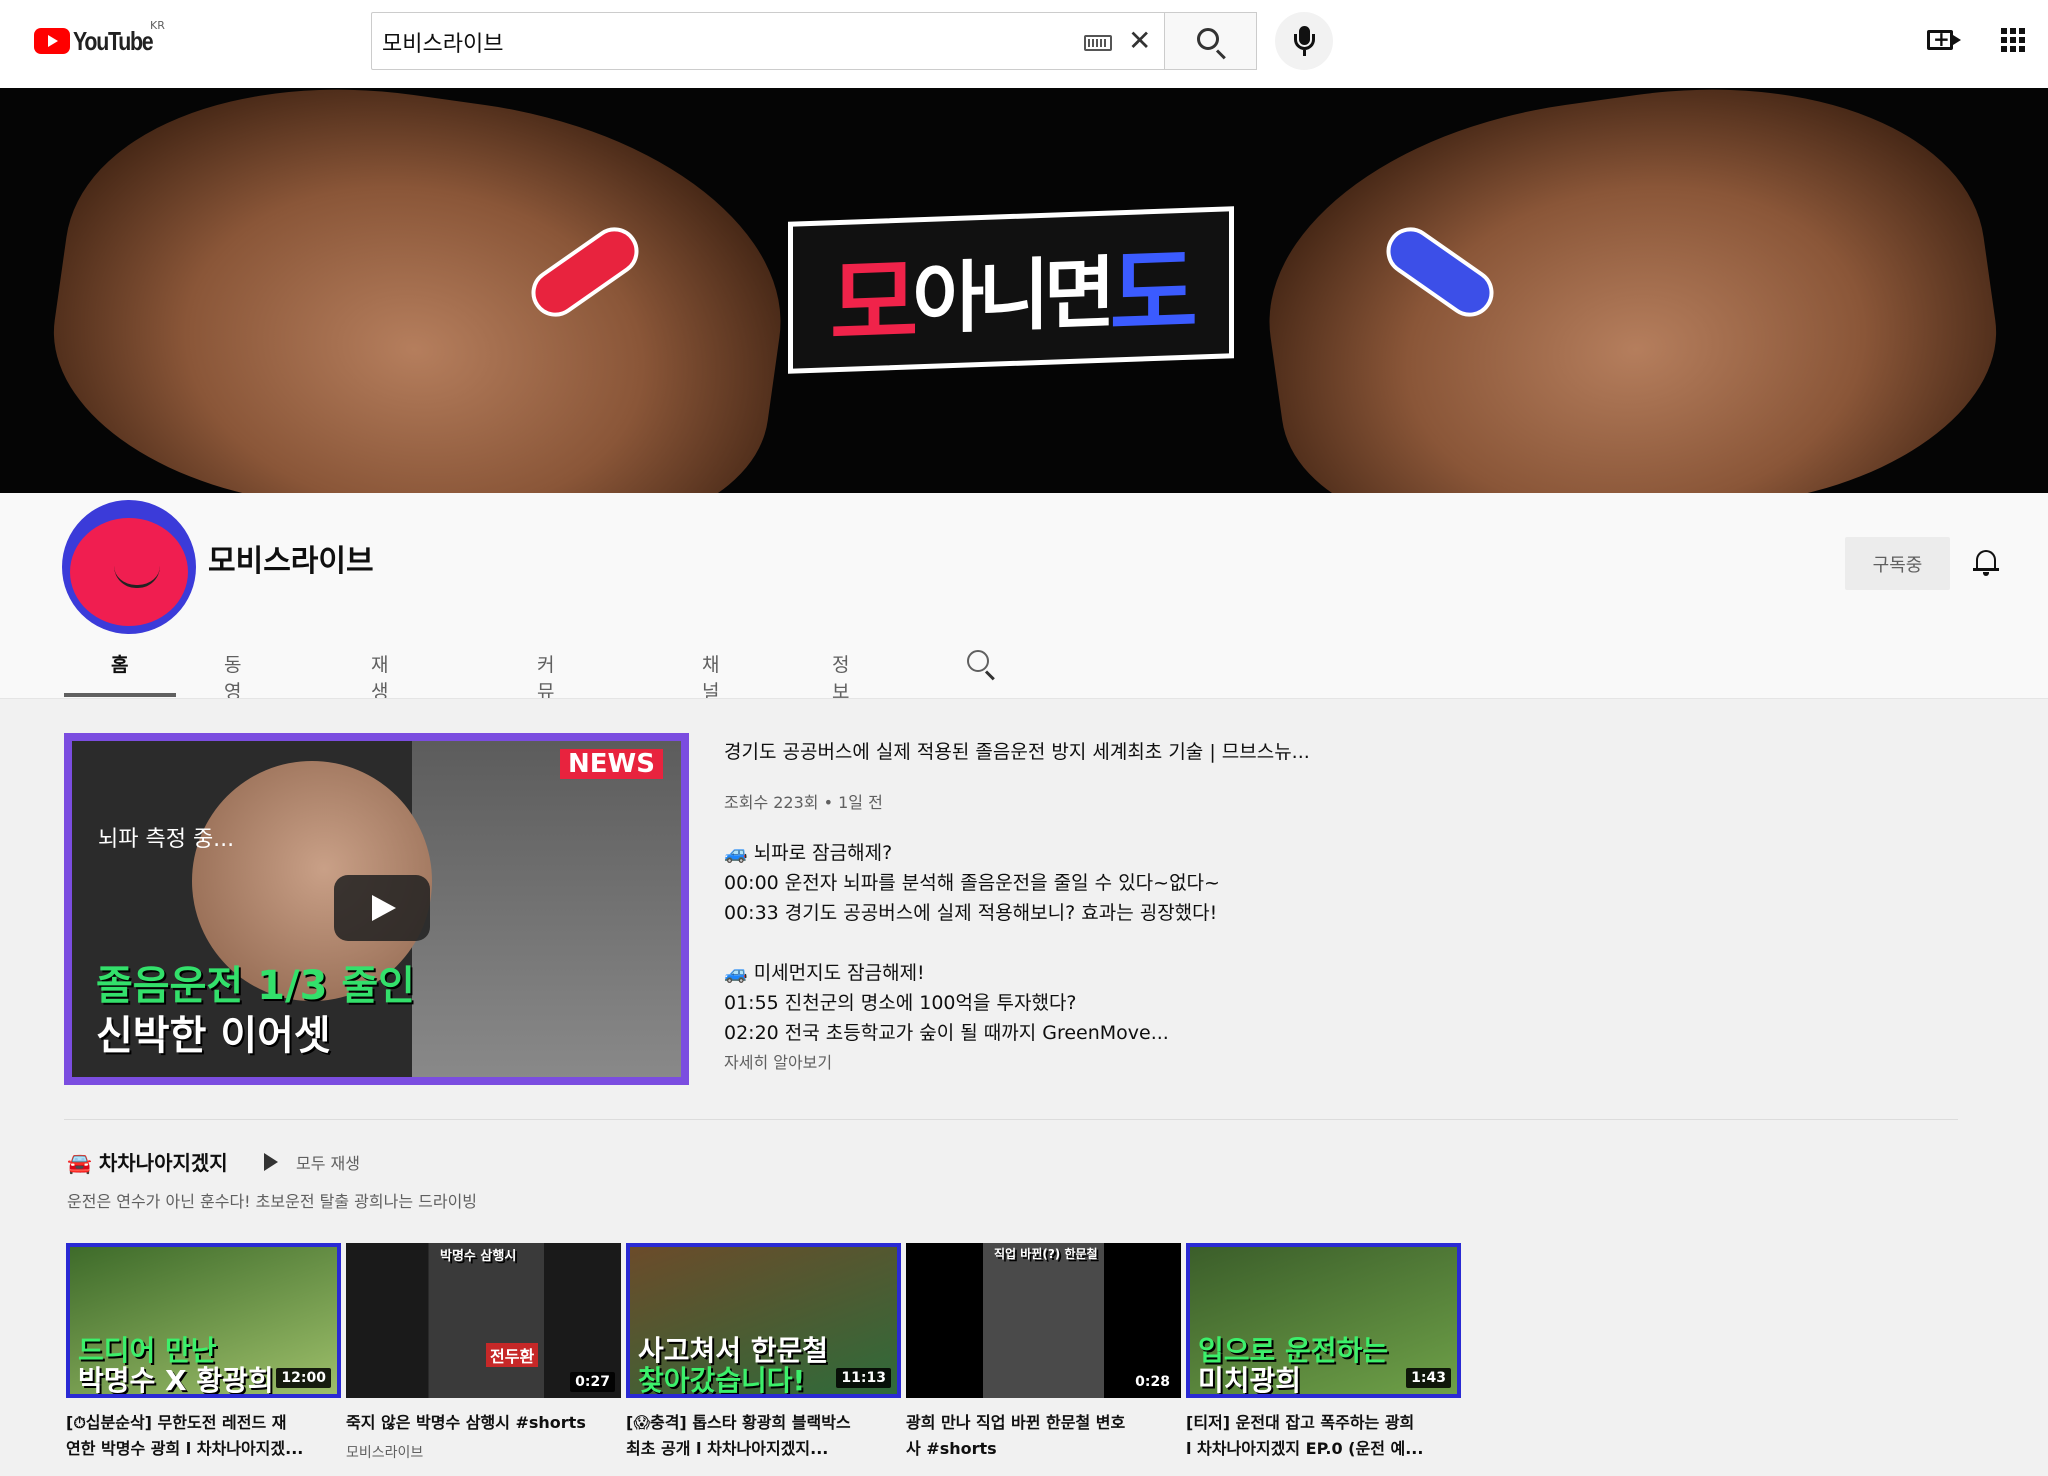  Describe the element at coordinates (840, 677) in the screenshot. I see `tab-about: 정보` at that location.